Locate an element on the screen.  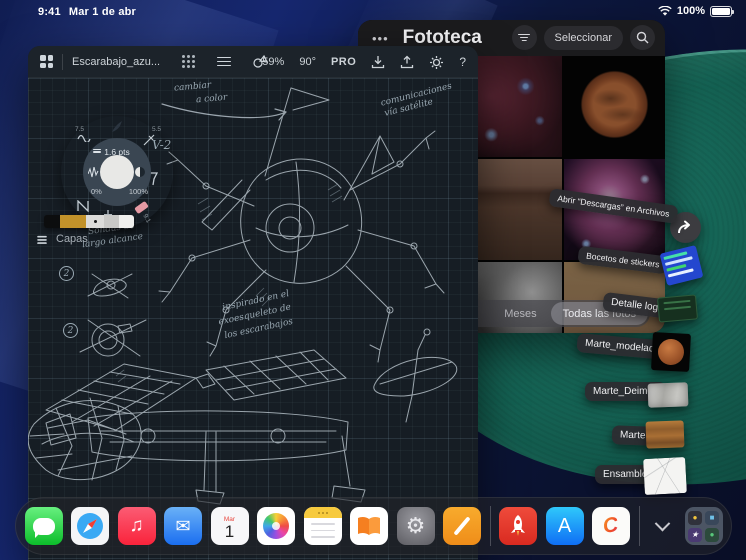
layers-panel-icon is located at coordinates (224, 61).